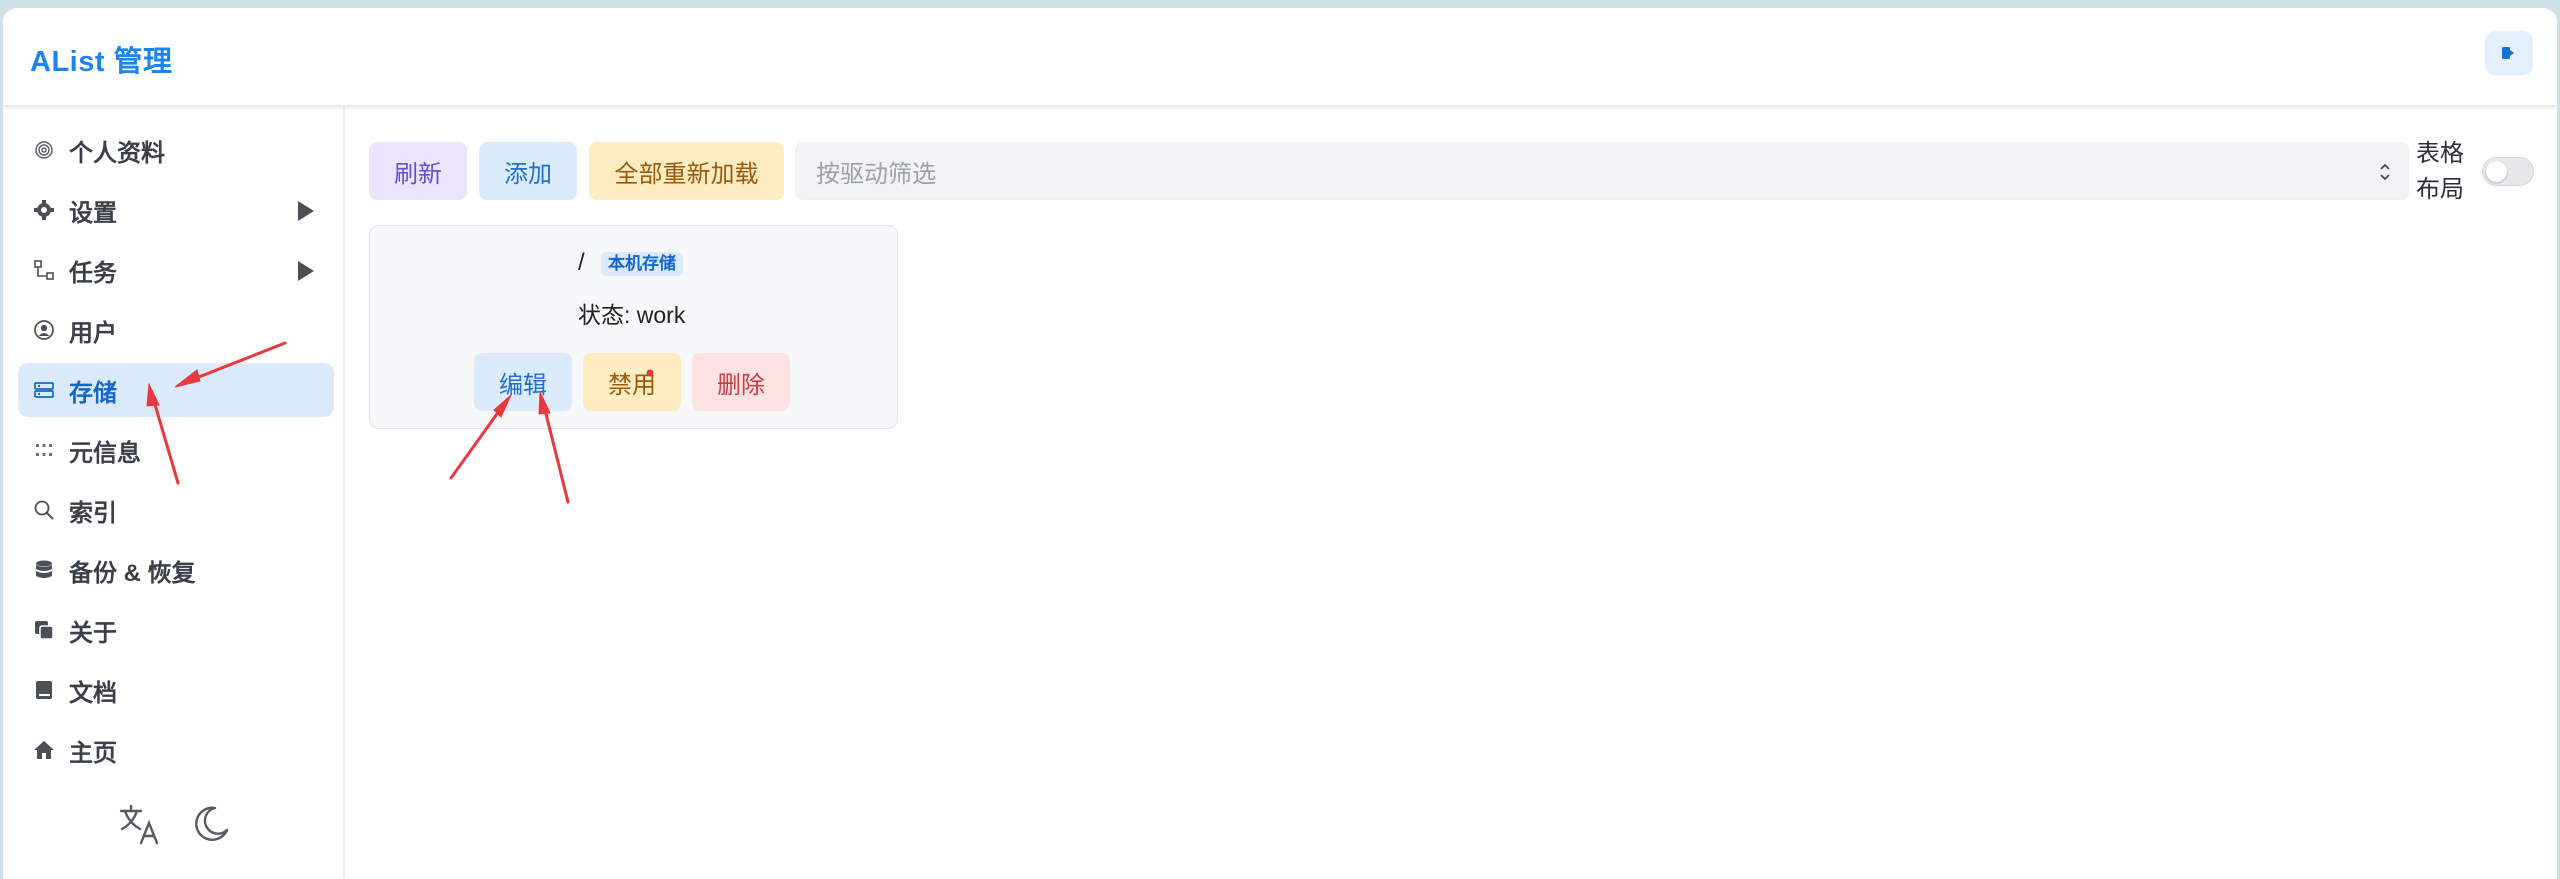 The height and width of the screenshot is (879, 2560). I want to click on delete-button: 删除, so click(741, 382).